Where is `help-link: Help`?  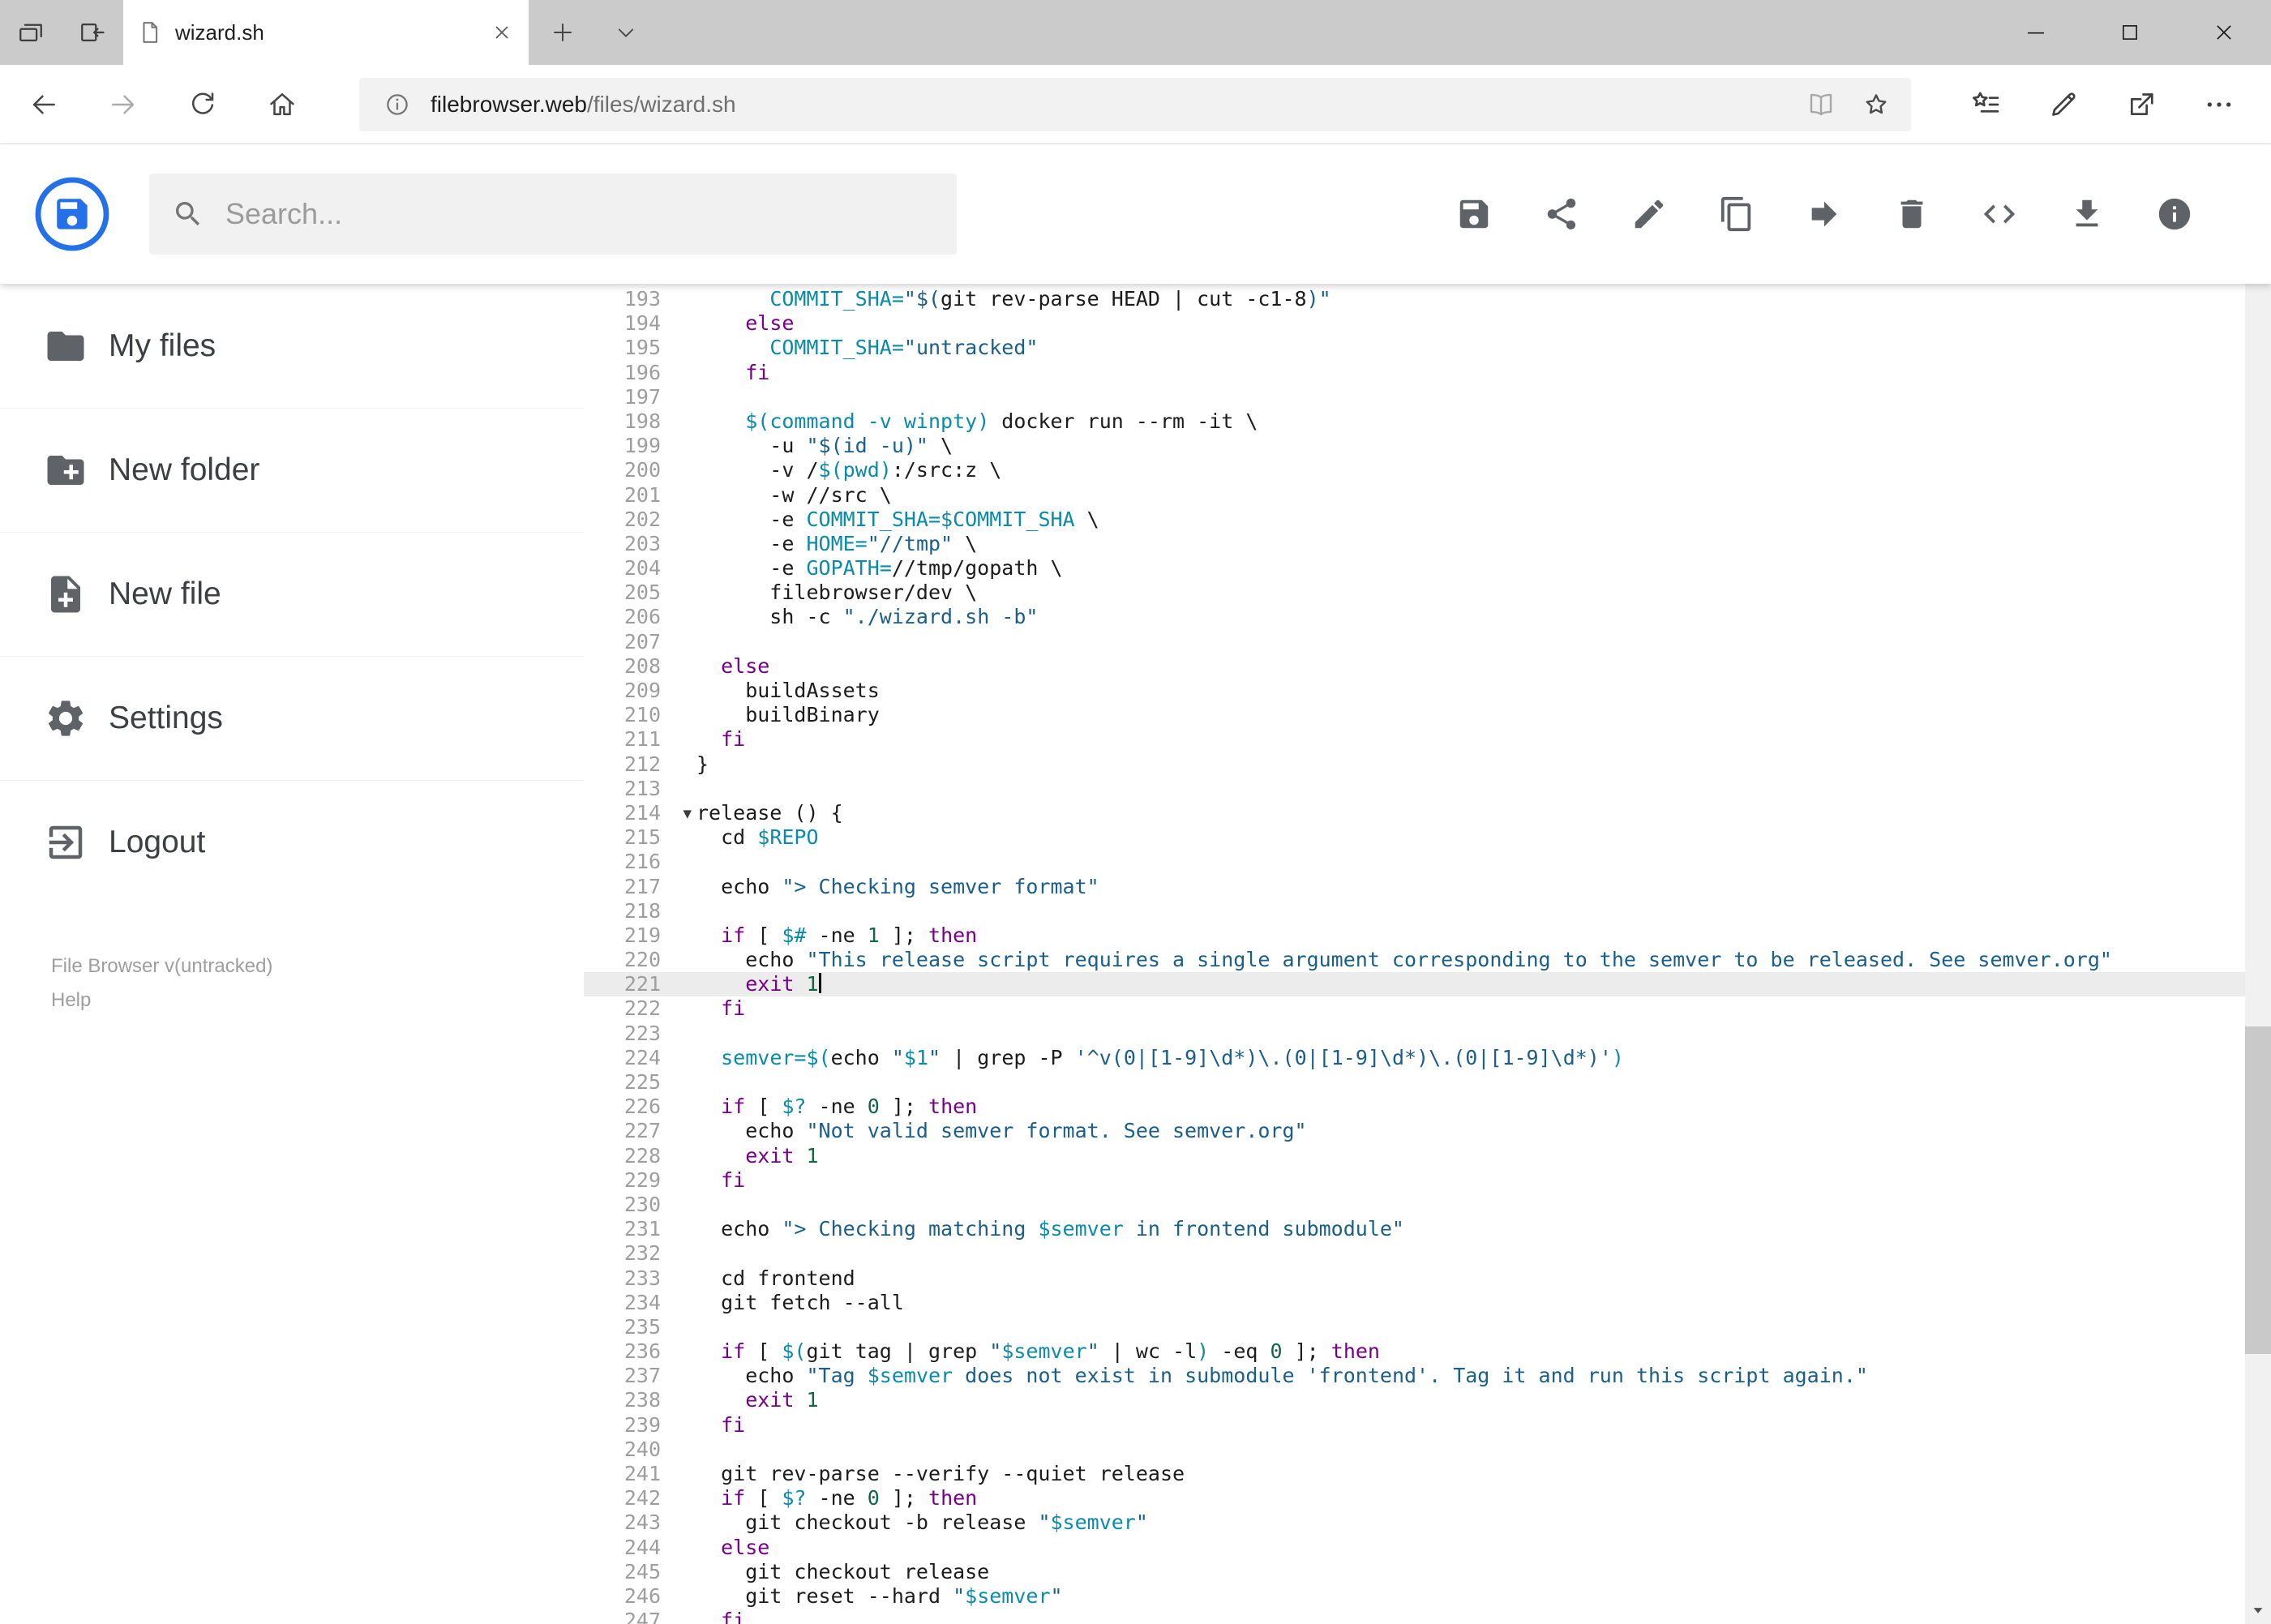
help-link: Help is located at coordinates (161, 1001).